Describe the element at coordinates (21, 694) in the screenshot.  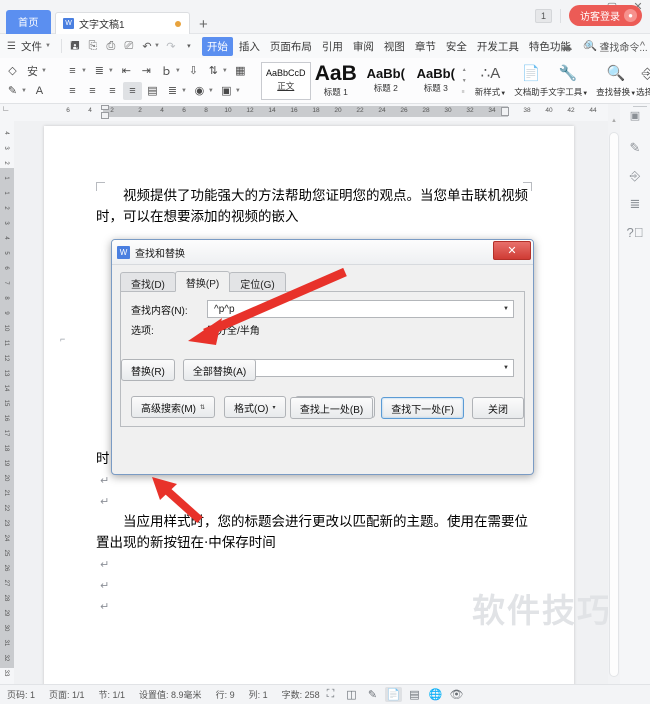
I see `status-page-number: 页码: 1` at that location.